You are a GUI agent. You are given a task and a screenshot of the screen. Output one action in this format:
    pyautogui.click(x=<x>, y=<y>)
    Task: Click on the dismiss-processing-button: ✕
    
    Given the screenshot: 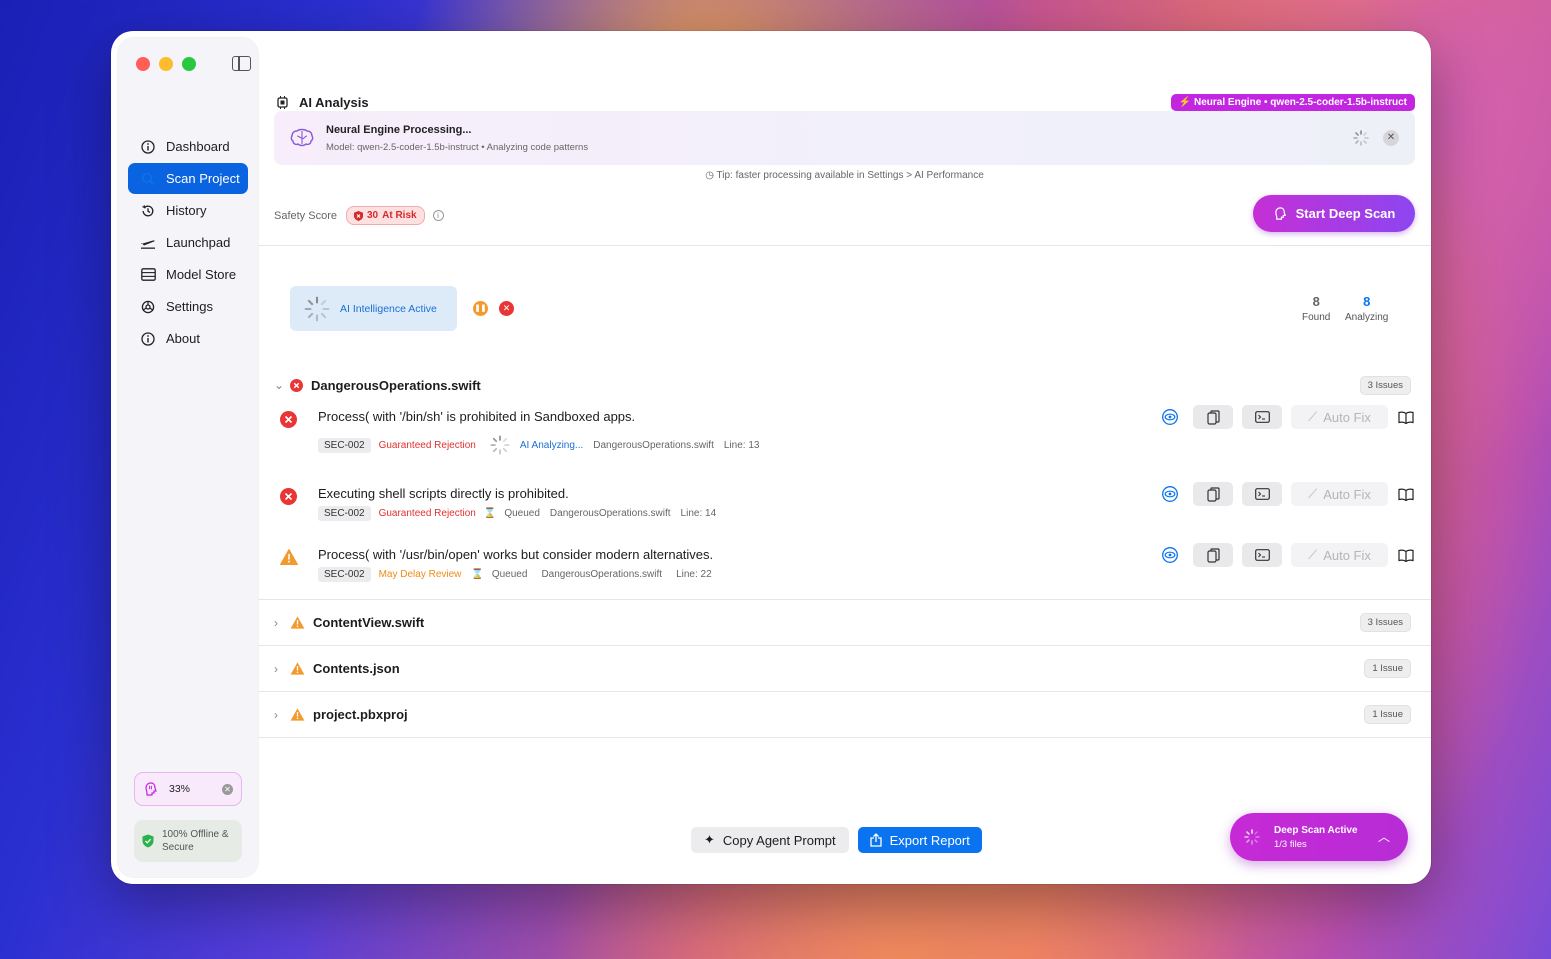 What is the action you would take?
    pyautogui.click(x=1391, y=138)
    